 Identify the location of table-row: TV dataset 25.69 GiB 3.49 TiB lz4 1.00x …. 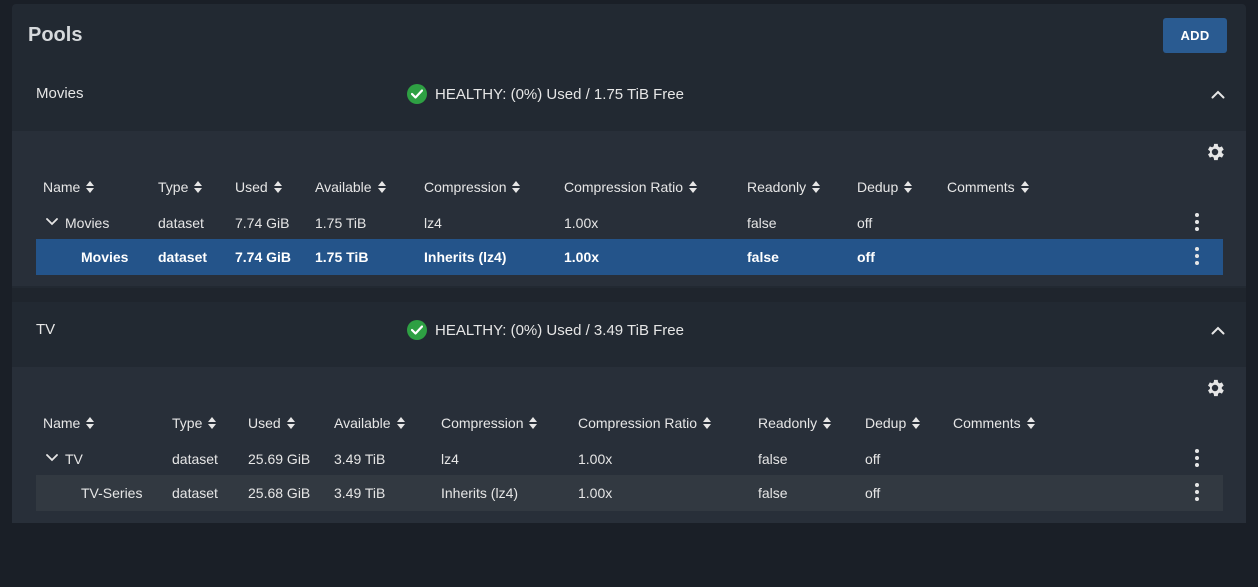
(629, 459).